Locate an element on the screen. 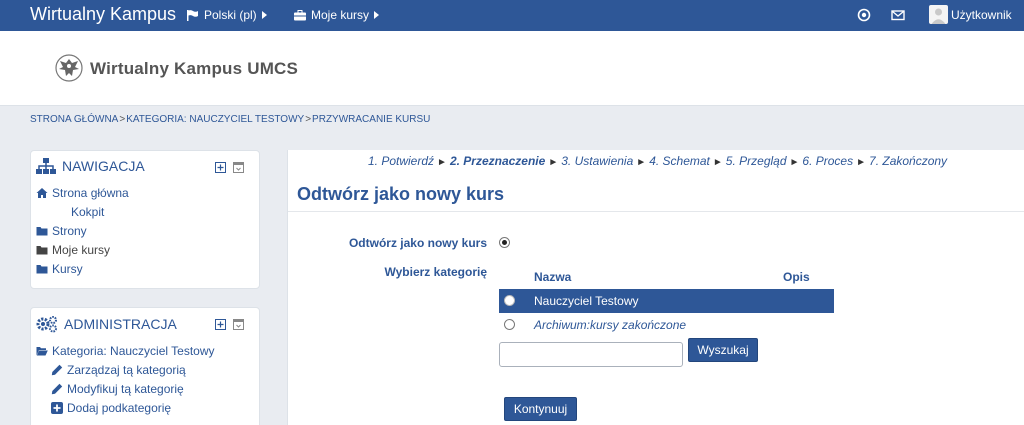 Image resolution: width=1024 pixels, height=425 pixels. nav-item-pages: Strony is located at coordinates (61, 231).